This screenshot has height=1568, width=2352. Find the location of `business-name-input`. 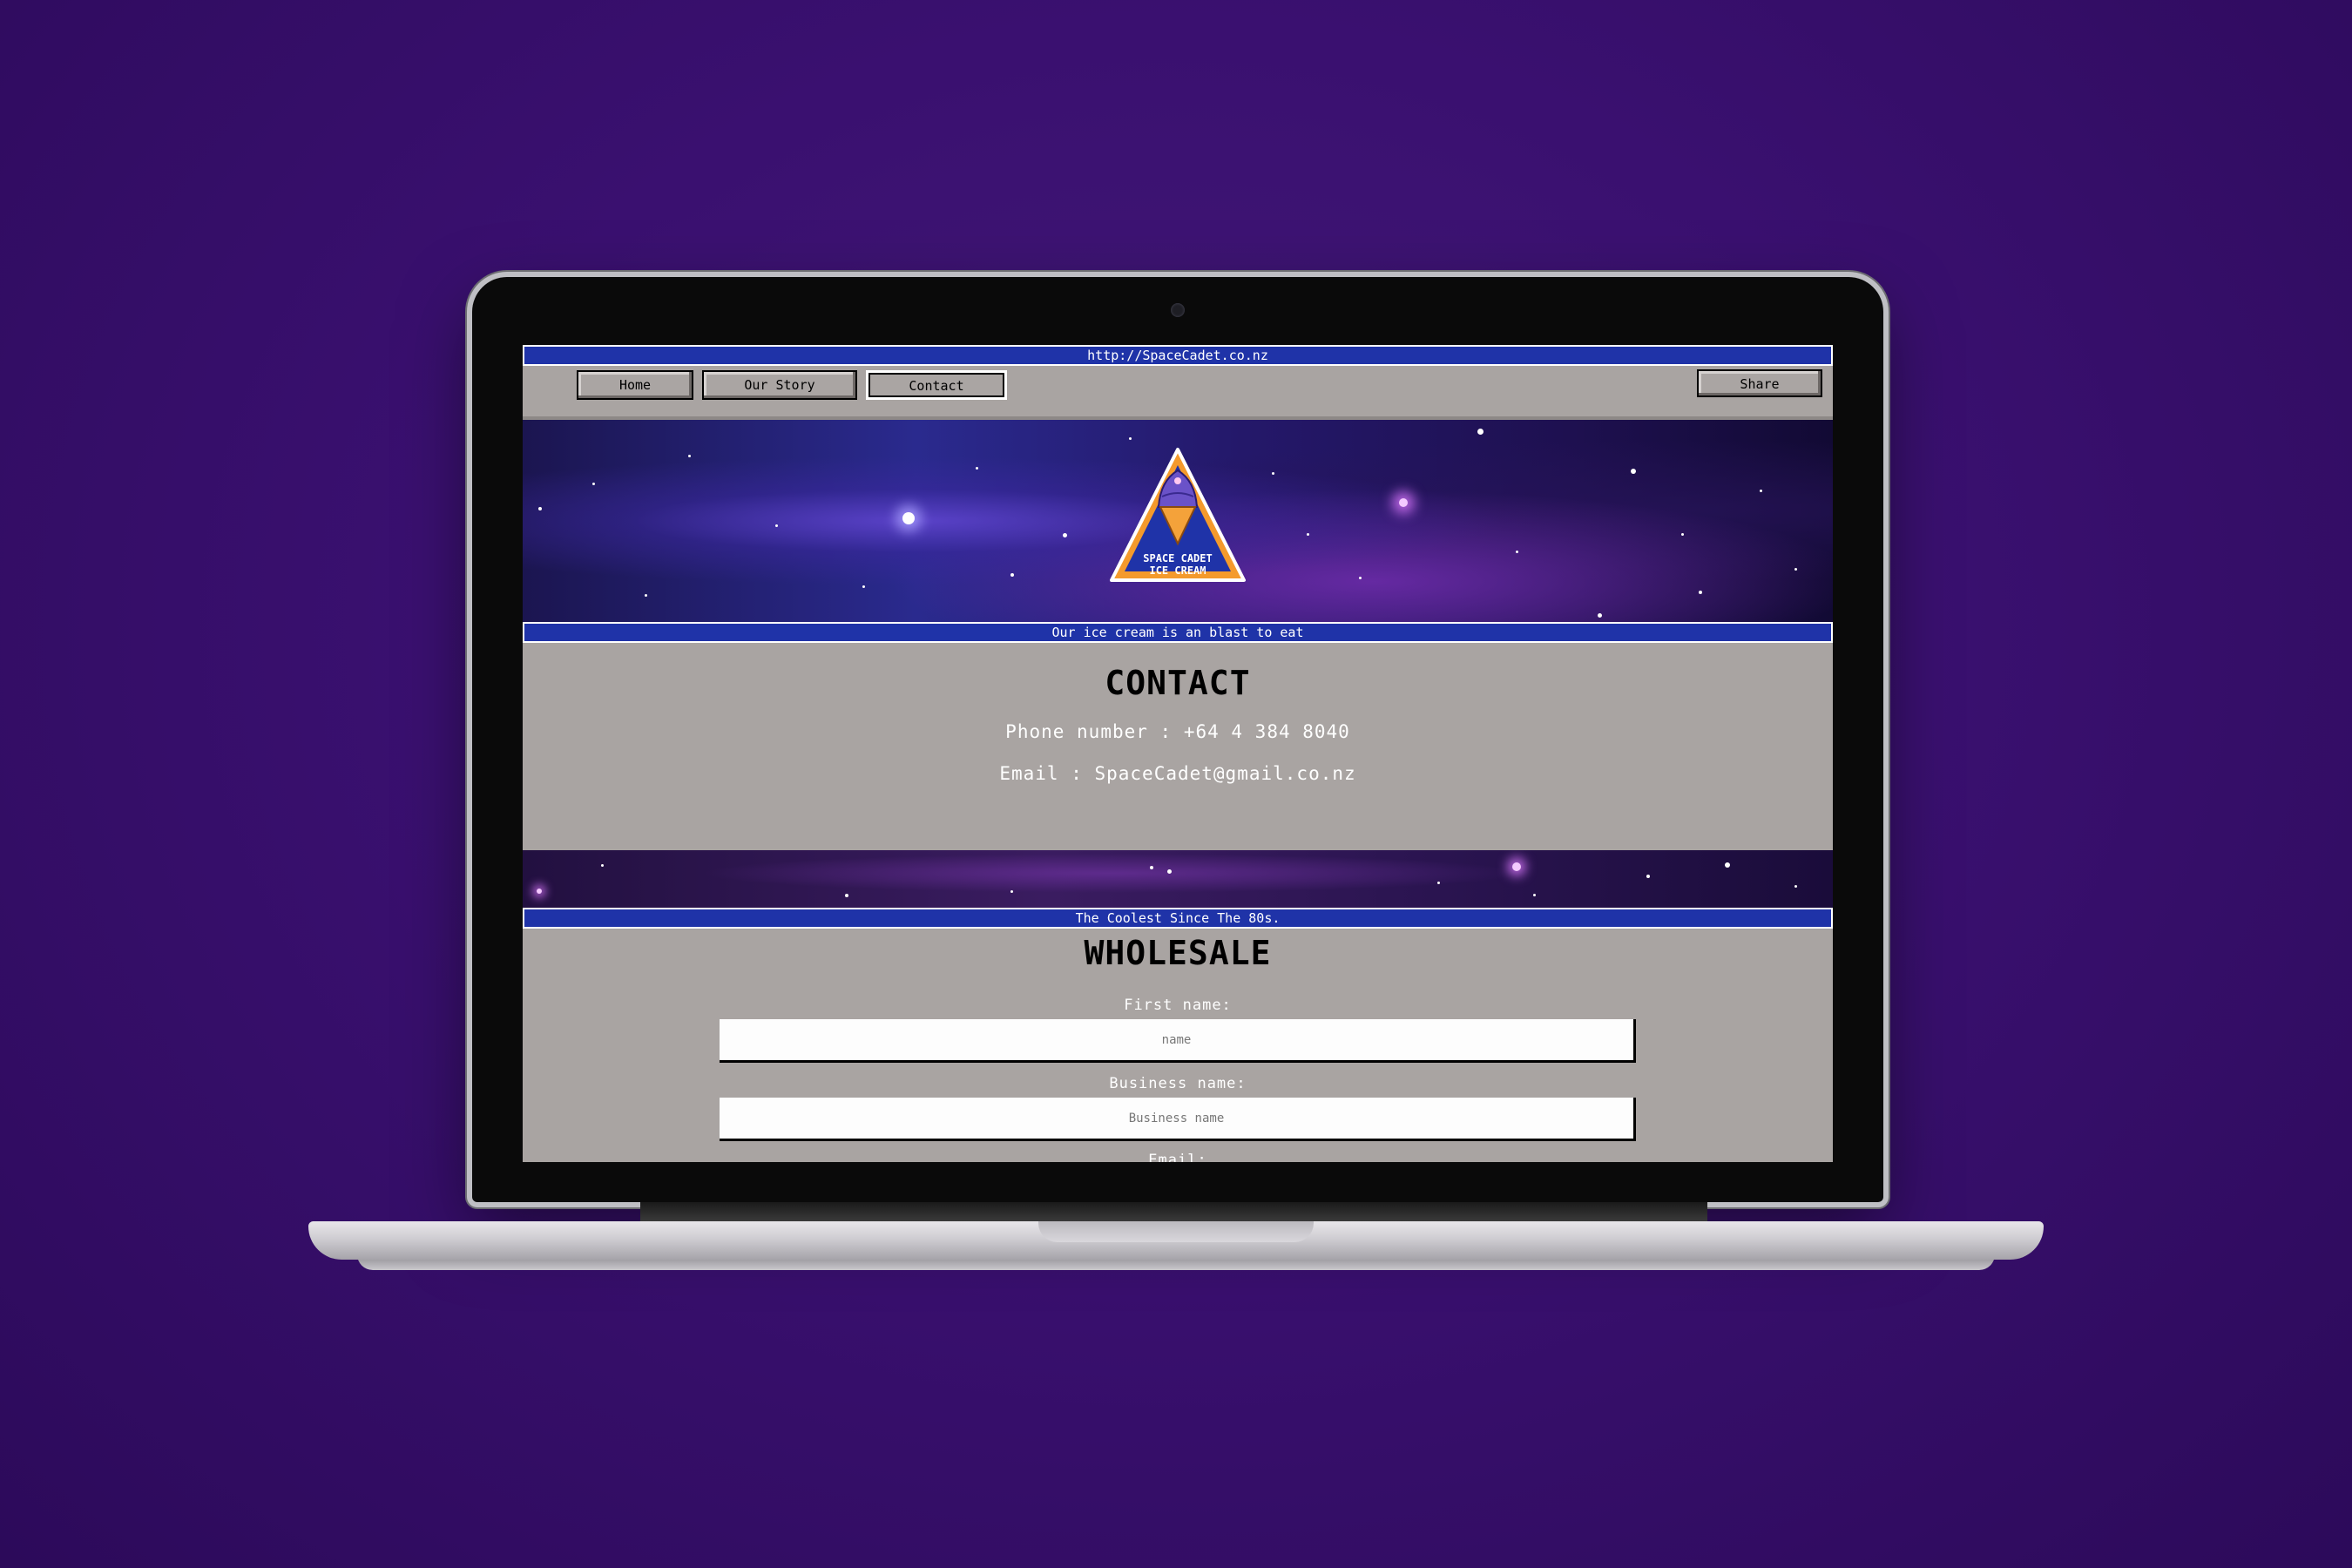

business-name-input is located at coordinates (1178, 1119).